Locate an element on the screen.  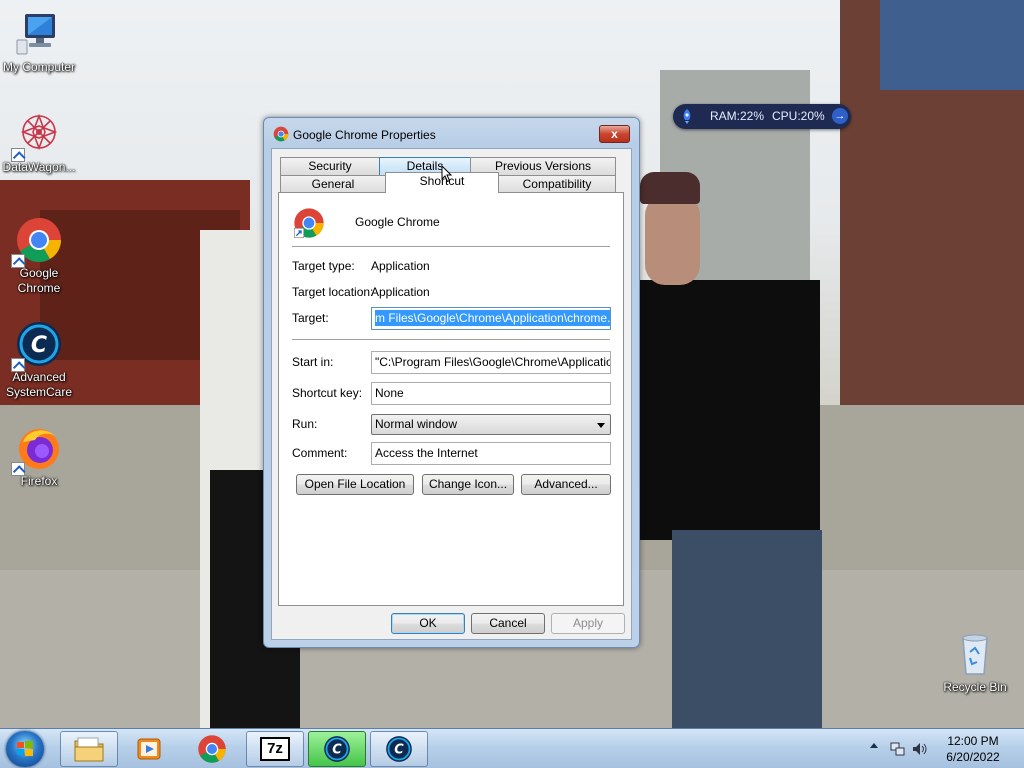
rocket-icon is located at coordinates (687, 116).